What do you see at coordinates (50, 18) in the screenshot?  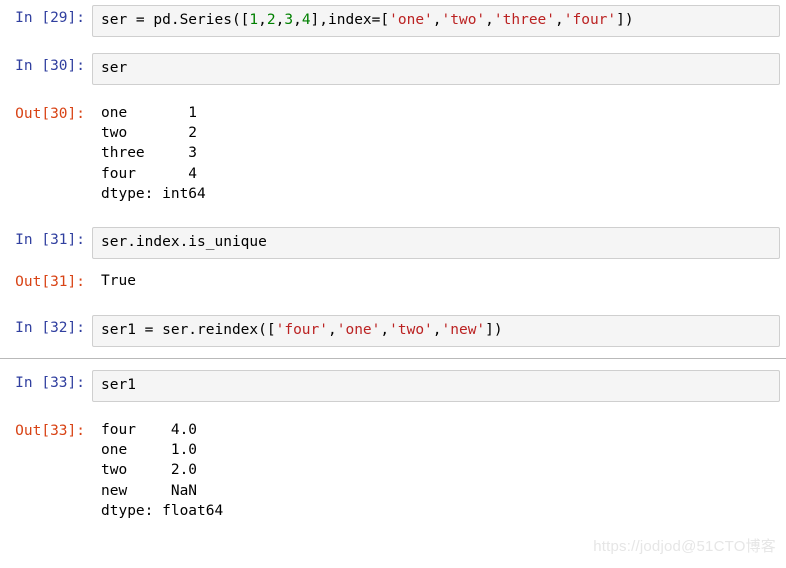 I see `input-prompt-29: In [29]:` at bounding box center [50, 18].